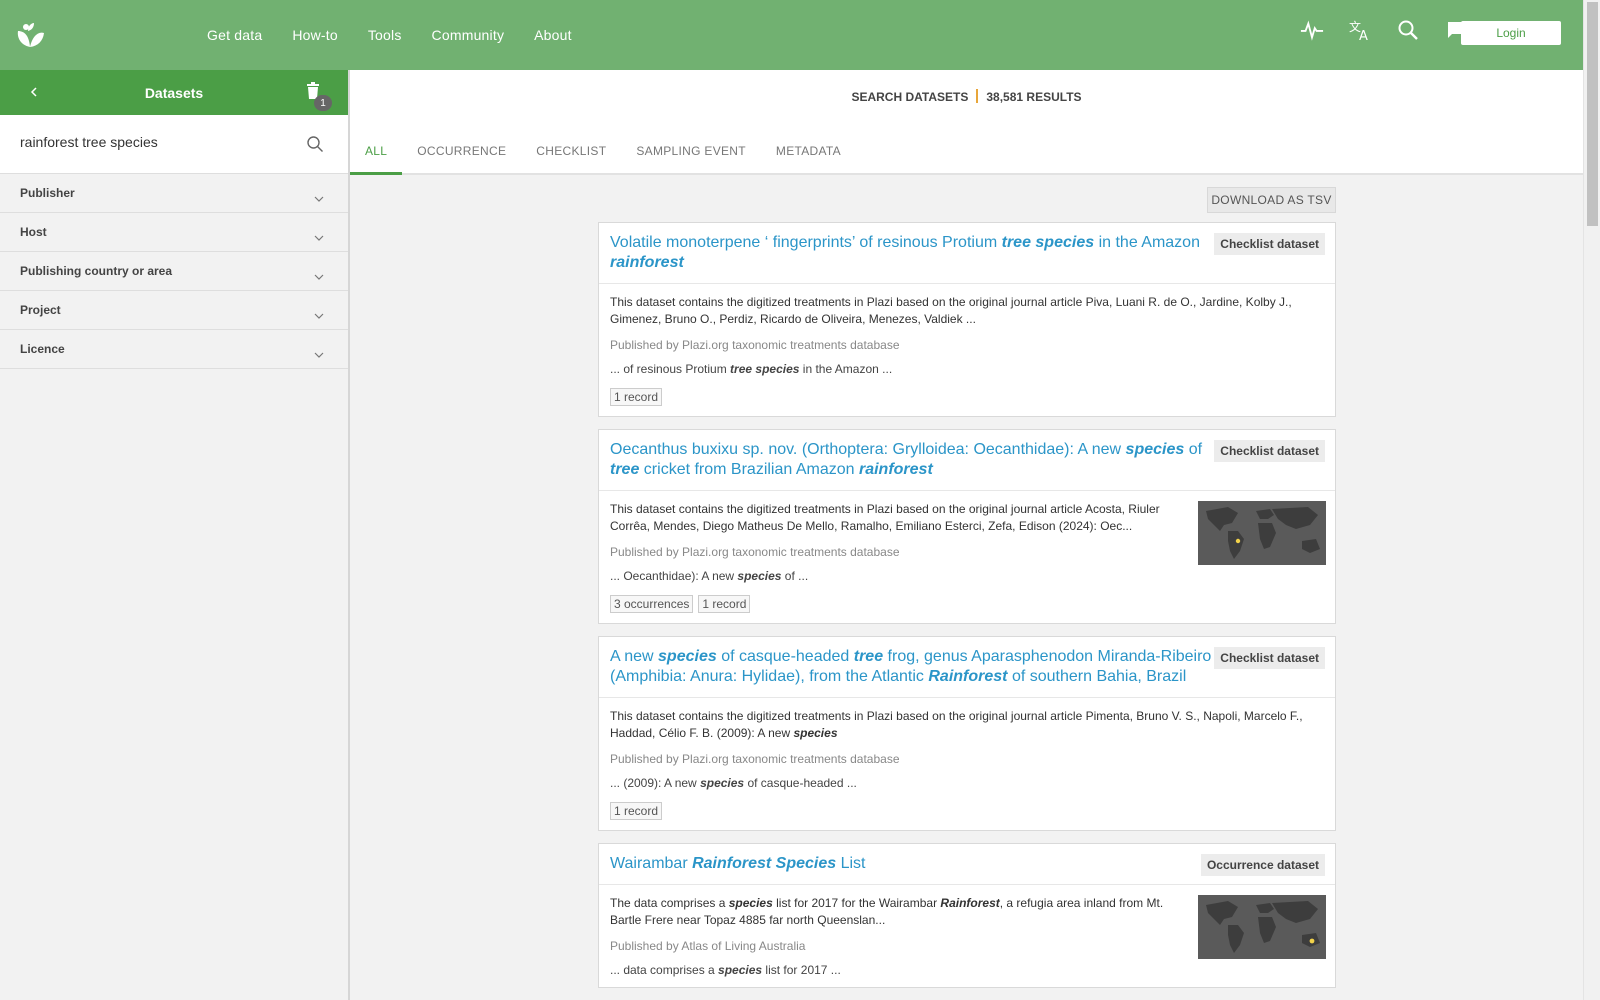 The height and width of the screenshot is (1000, 1600). Describe the element at coordinates (96, 271) in the screenshot. I see `facet-label: Publishing country or area` at that location.